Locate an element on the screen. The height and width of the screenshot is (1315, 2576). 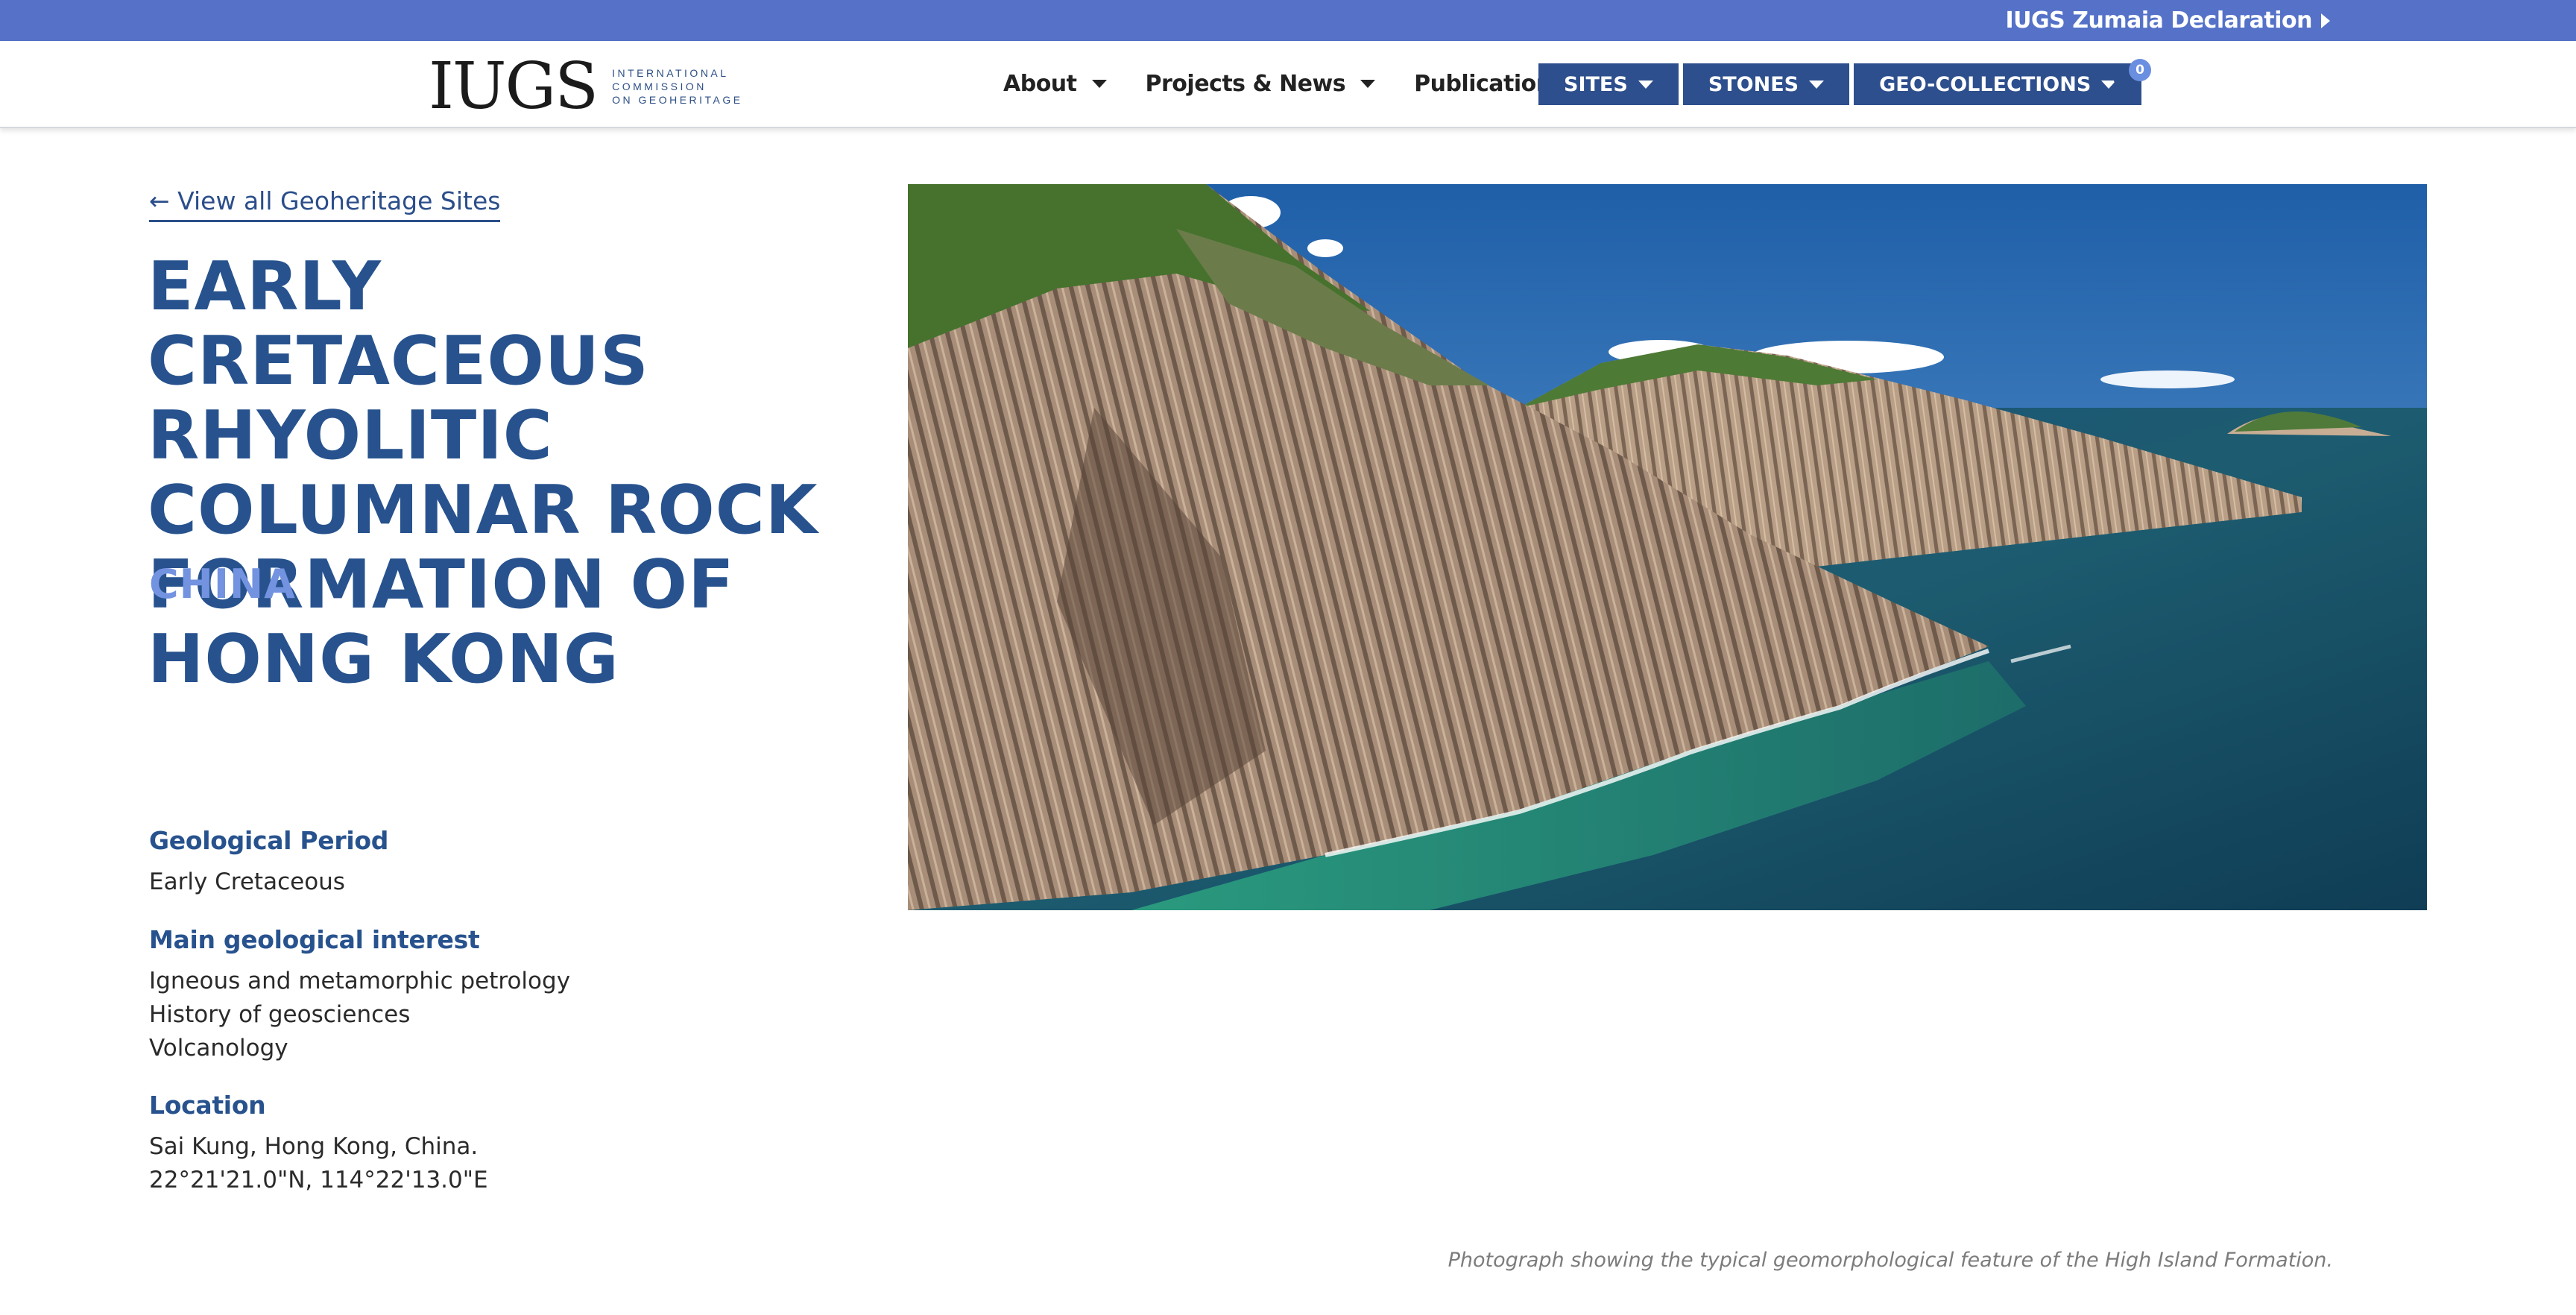
info-value: Early Cretaceous is located at coordinates (247, 881).